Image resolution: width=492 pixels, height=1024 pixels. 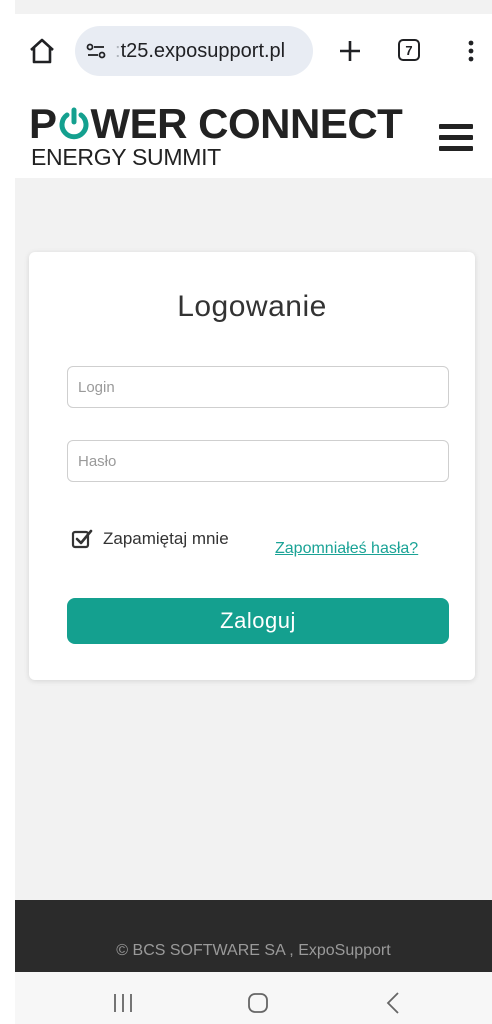 What do you see at coordinates (258, 1003) in the screenshot?
I see `nav-home-icon` at bounding box center [258, 1003].